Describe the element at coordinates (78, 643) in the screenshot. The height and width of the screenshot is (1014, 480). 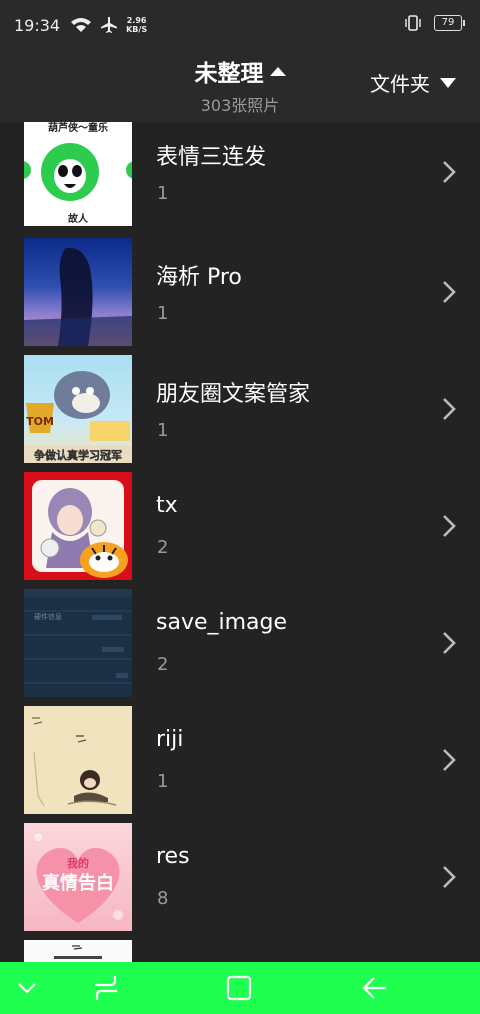
I see `album-thumbnail: 硬件信息` at that location.